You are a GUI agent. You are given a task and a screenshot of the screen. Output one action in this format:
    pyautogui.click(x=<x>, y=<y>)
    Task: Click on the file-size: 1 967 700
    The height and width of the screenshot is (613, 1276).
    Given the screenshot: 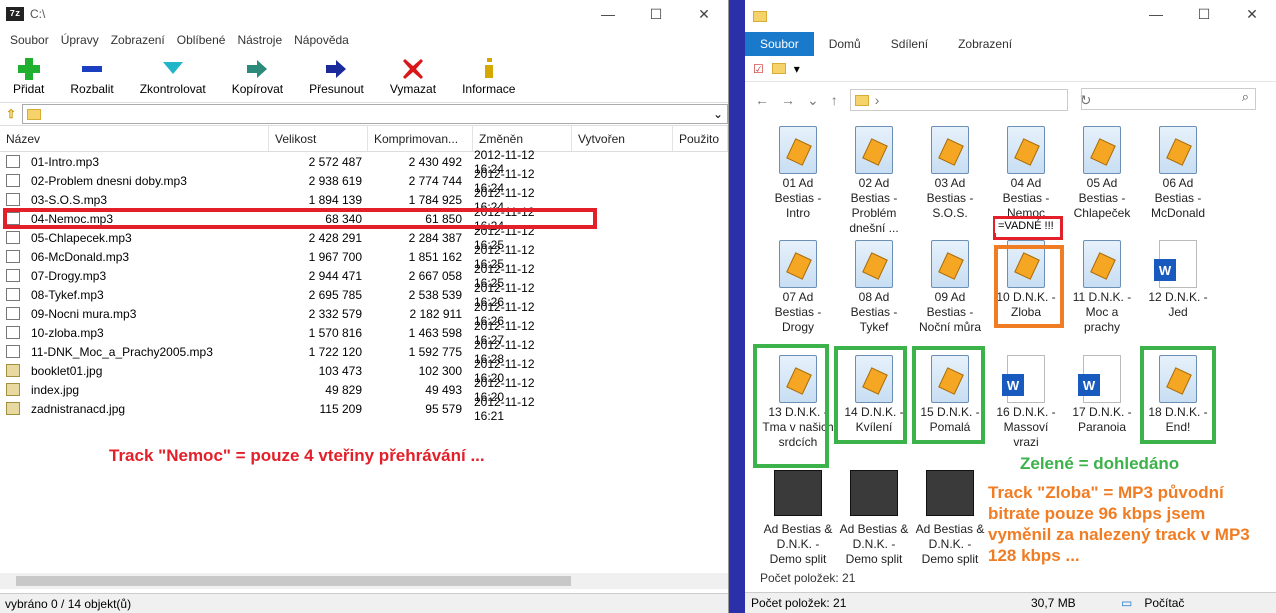 What is the action you would take?
    pyautogui.click(x=335, y=256)
    